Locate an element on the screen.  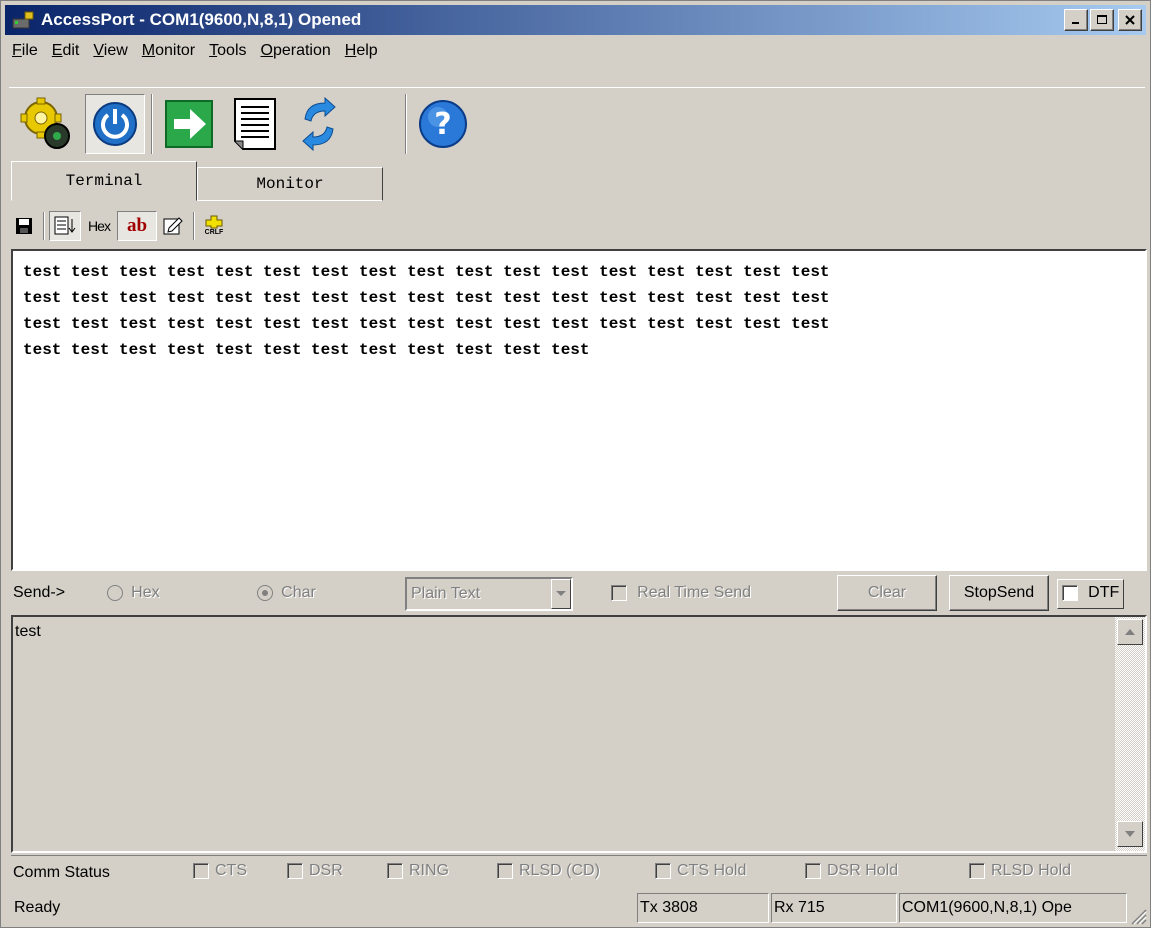
edit-button is located at coordinates (173, 226).